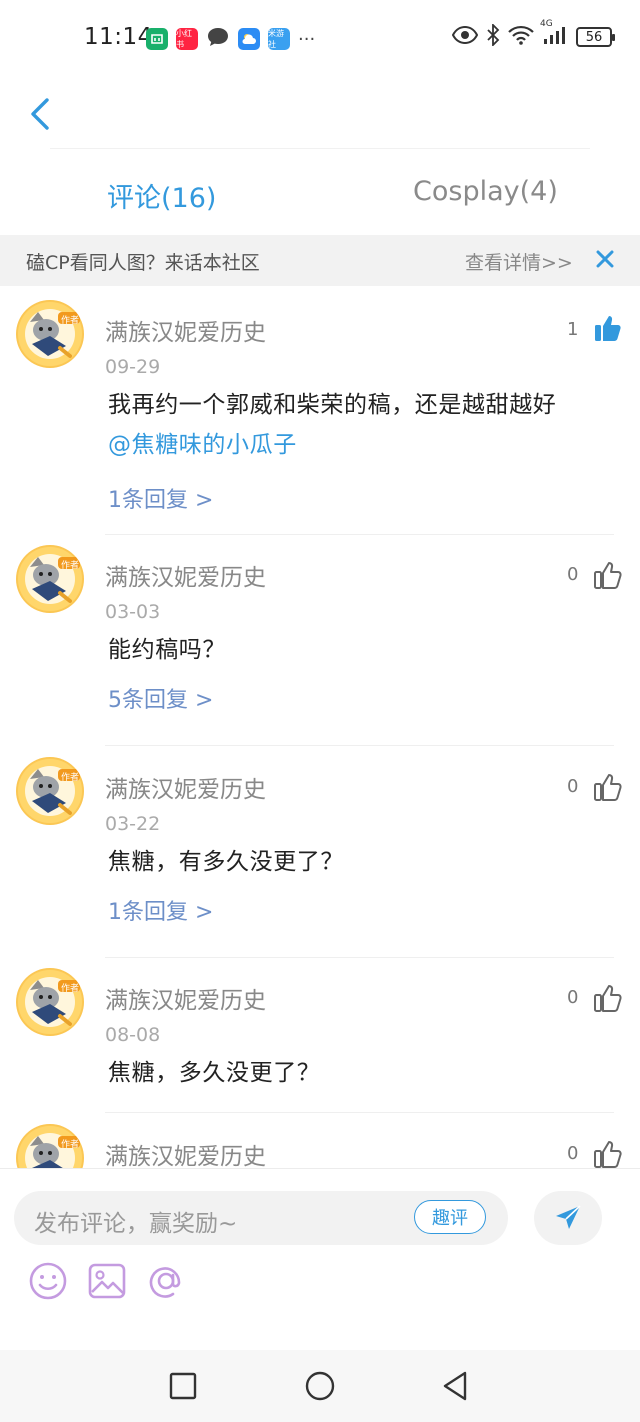 The height and width of the screenshot is (1422, 640). What do you see at coordinates (133, 612) in the screenshot?
I see `comment-date: 03-03` at bounding box center [133, 612].